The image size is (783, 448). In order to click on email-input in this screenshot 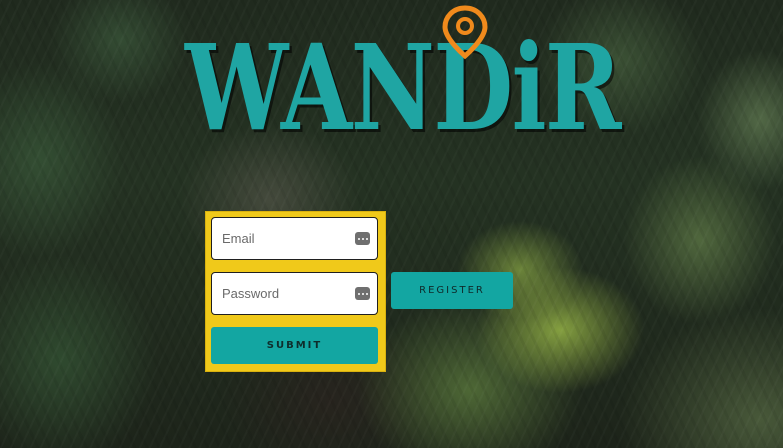, I will do `click(287, 238)`.